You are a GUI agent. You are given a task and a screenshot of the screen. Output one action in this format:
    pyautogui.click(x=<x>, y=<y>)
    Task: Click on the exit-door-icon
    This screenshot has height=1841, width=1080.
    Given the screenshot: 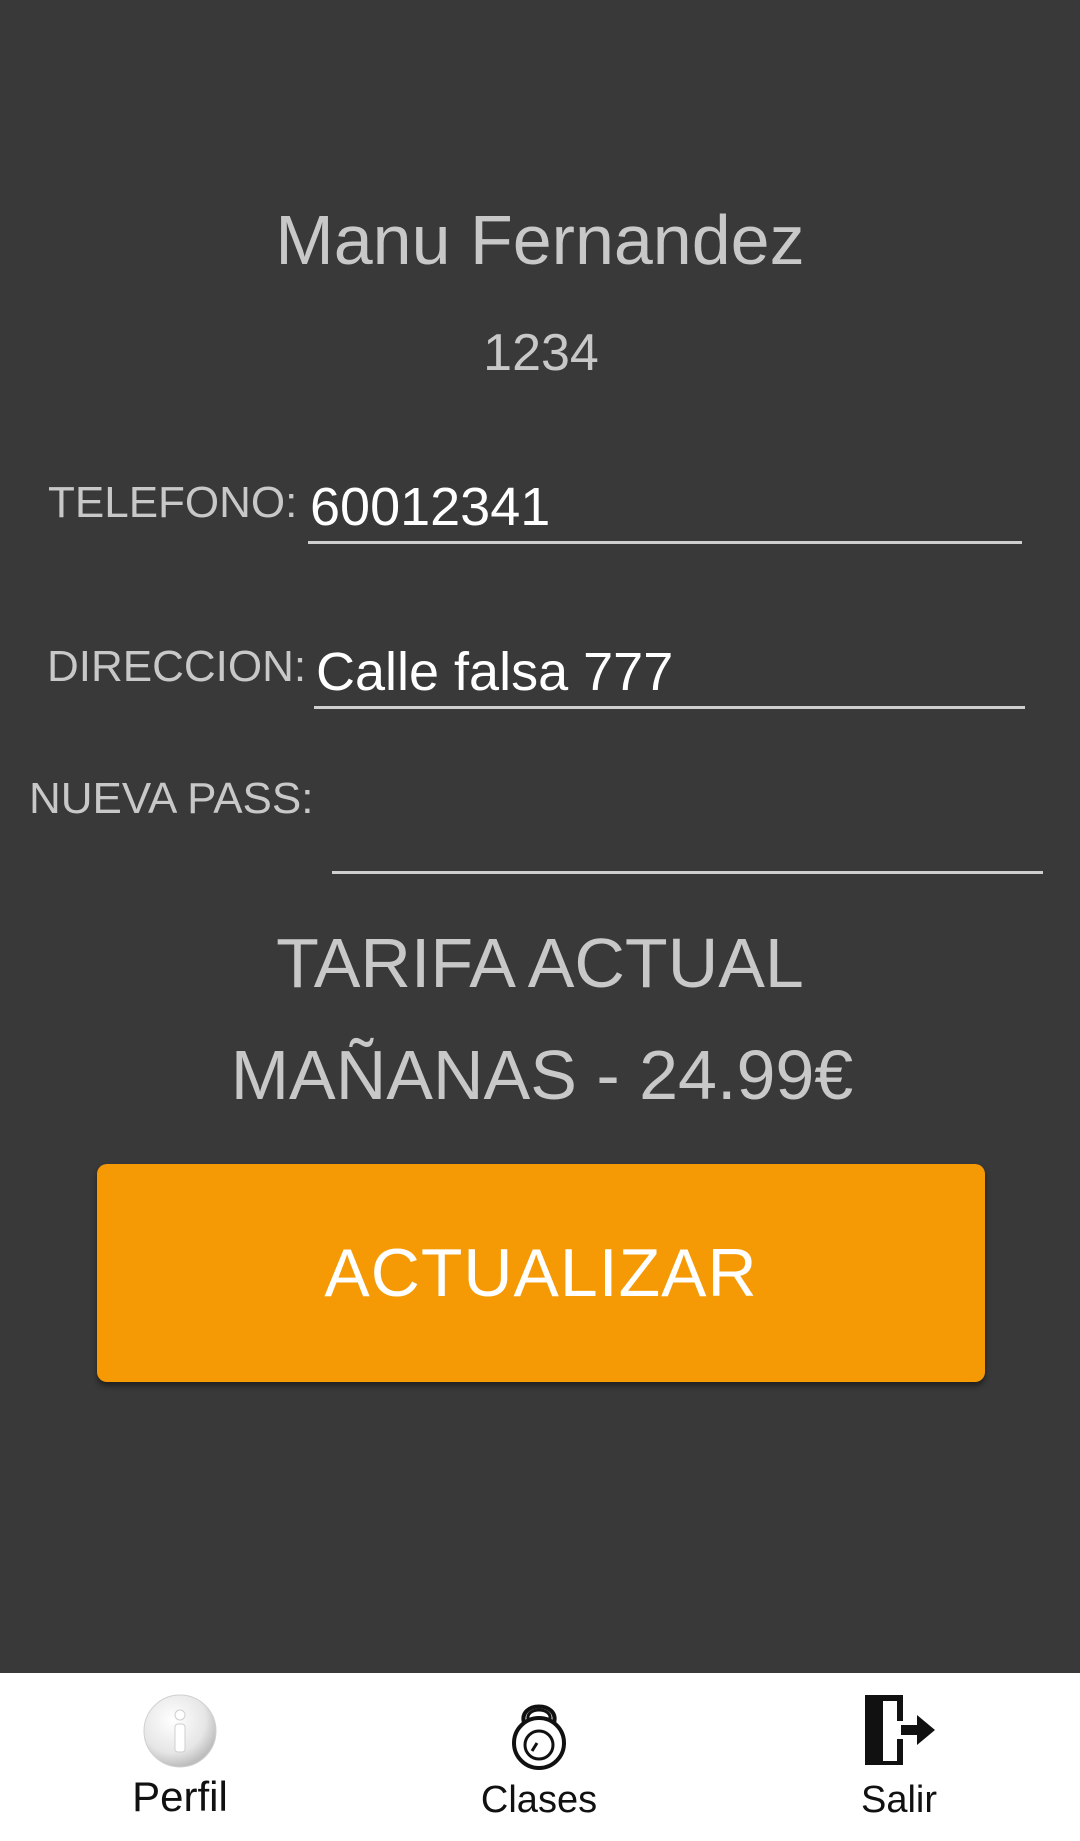 What is the action you would take?
    pyautogui.click(x=899, y=1732)
    